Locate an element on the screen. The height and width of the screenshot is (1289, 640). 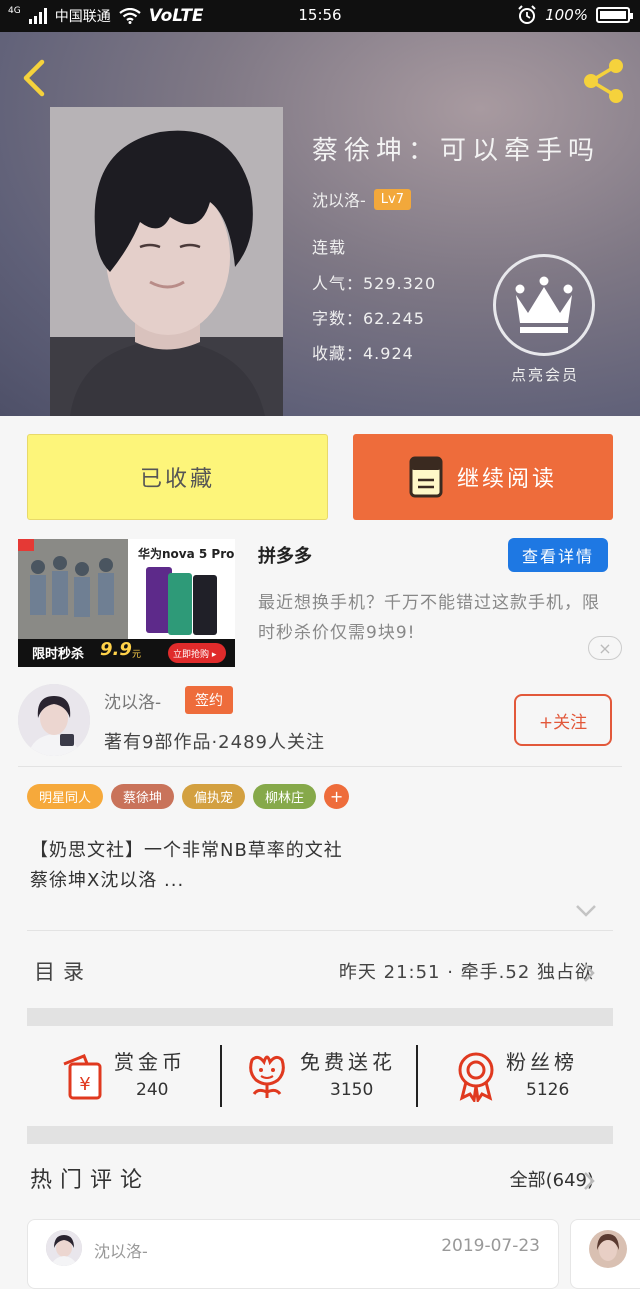
ad-price-unit: 元 is located at coordinates (137, 655).